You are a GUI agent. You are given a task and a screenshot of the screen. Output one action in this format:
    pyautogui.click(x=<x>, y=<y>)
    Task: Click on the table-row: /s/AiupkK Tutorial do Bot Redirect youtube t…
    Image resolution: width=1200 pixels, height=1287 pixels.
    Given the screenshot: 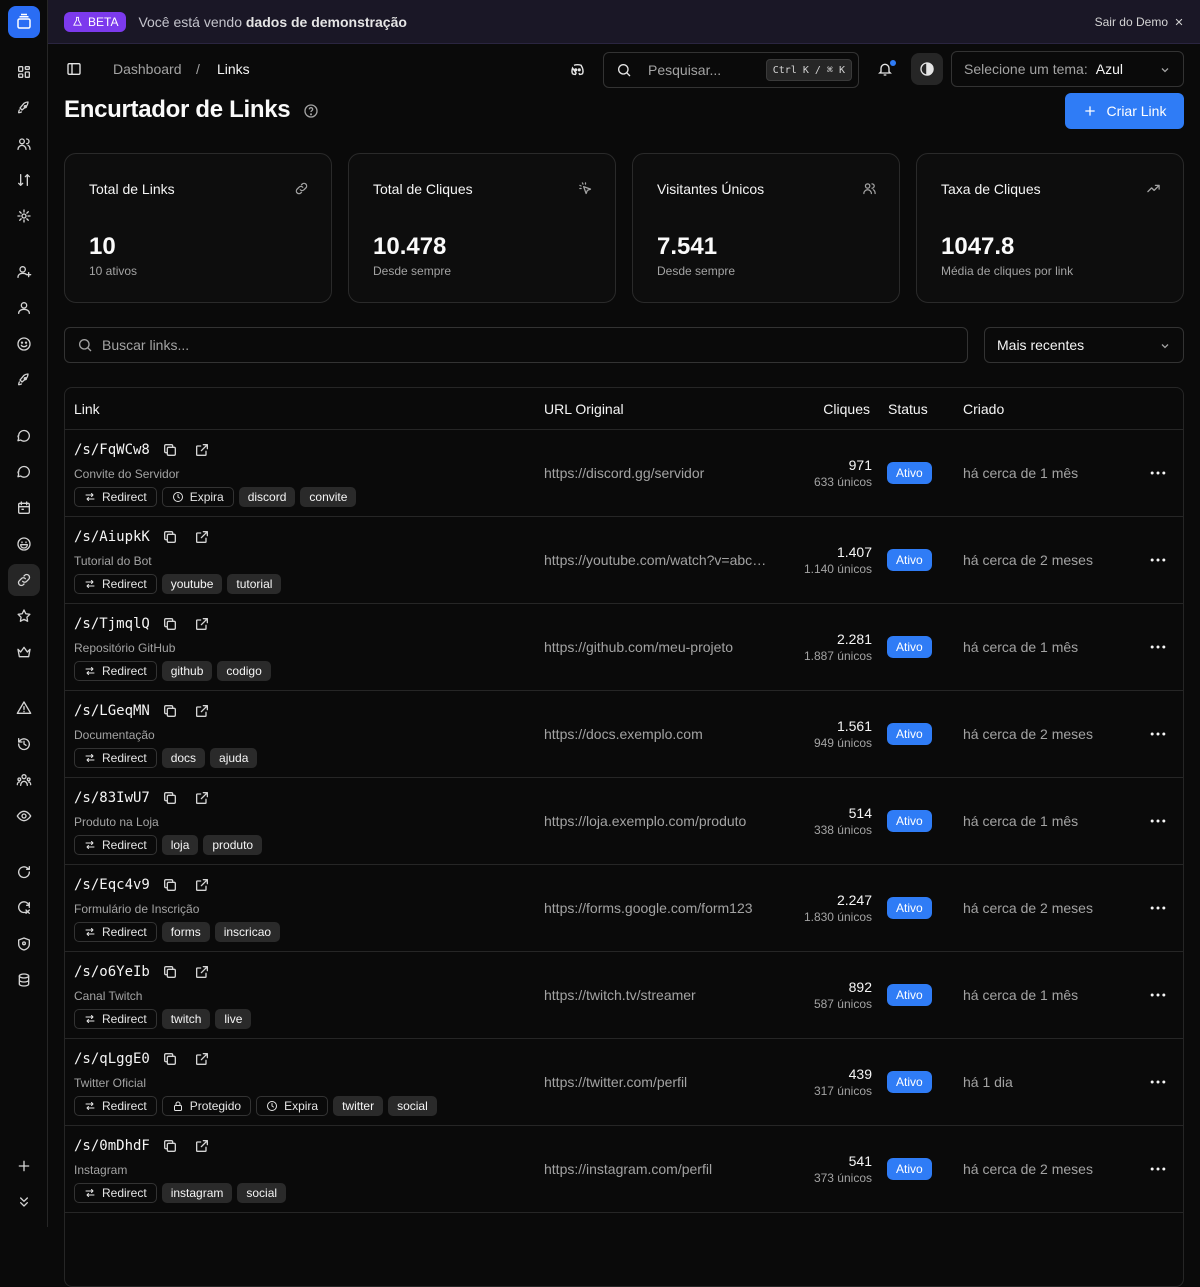 What is the action you would take?
    pyautogui.click(x=624, y=559)
    